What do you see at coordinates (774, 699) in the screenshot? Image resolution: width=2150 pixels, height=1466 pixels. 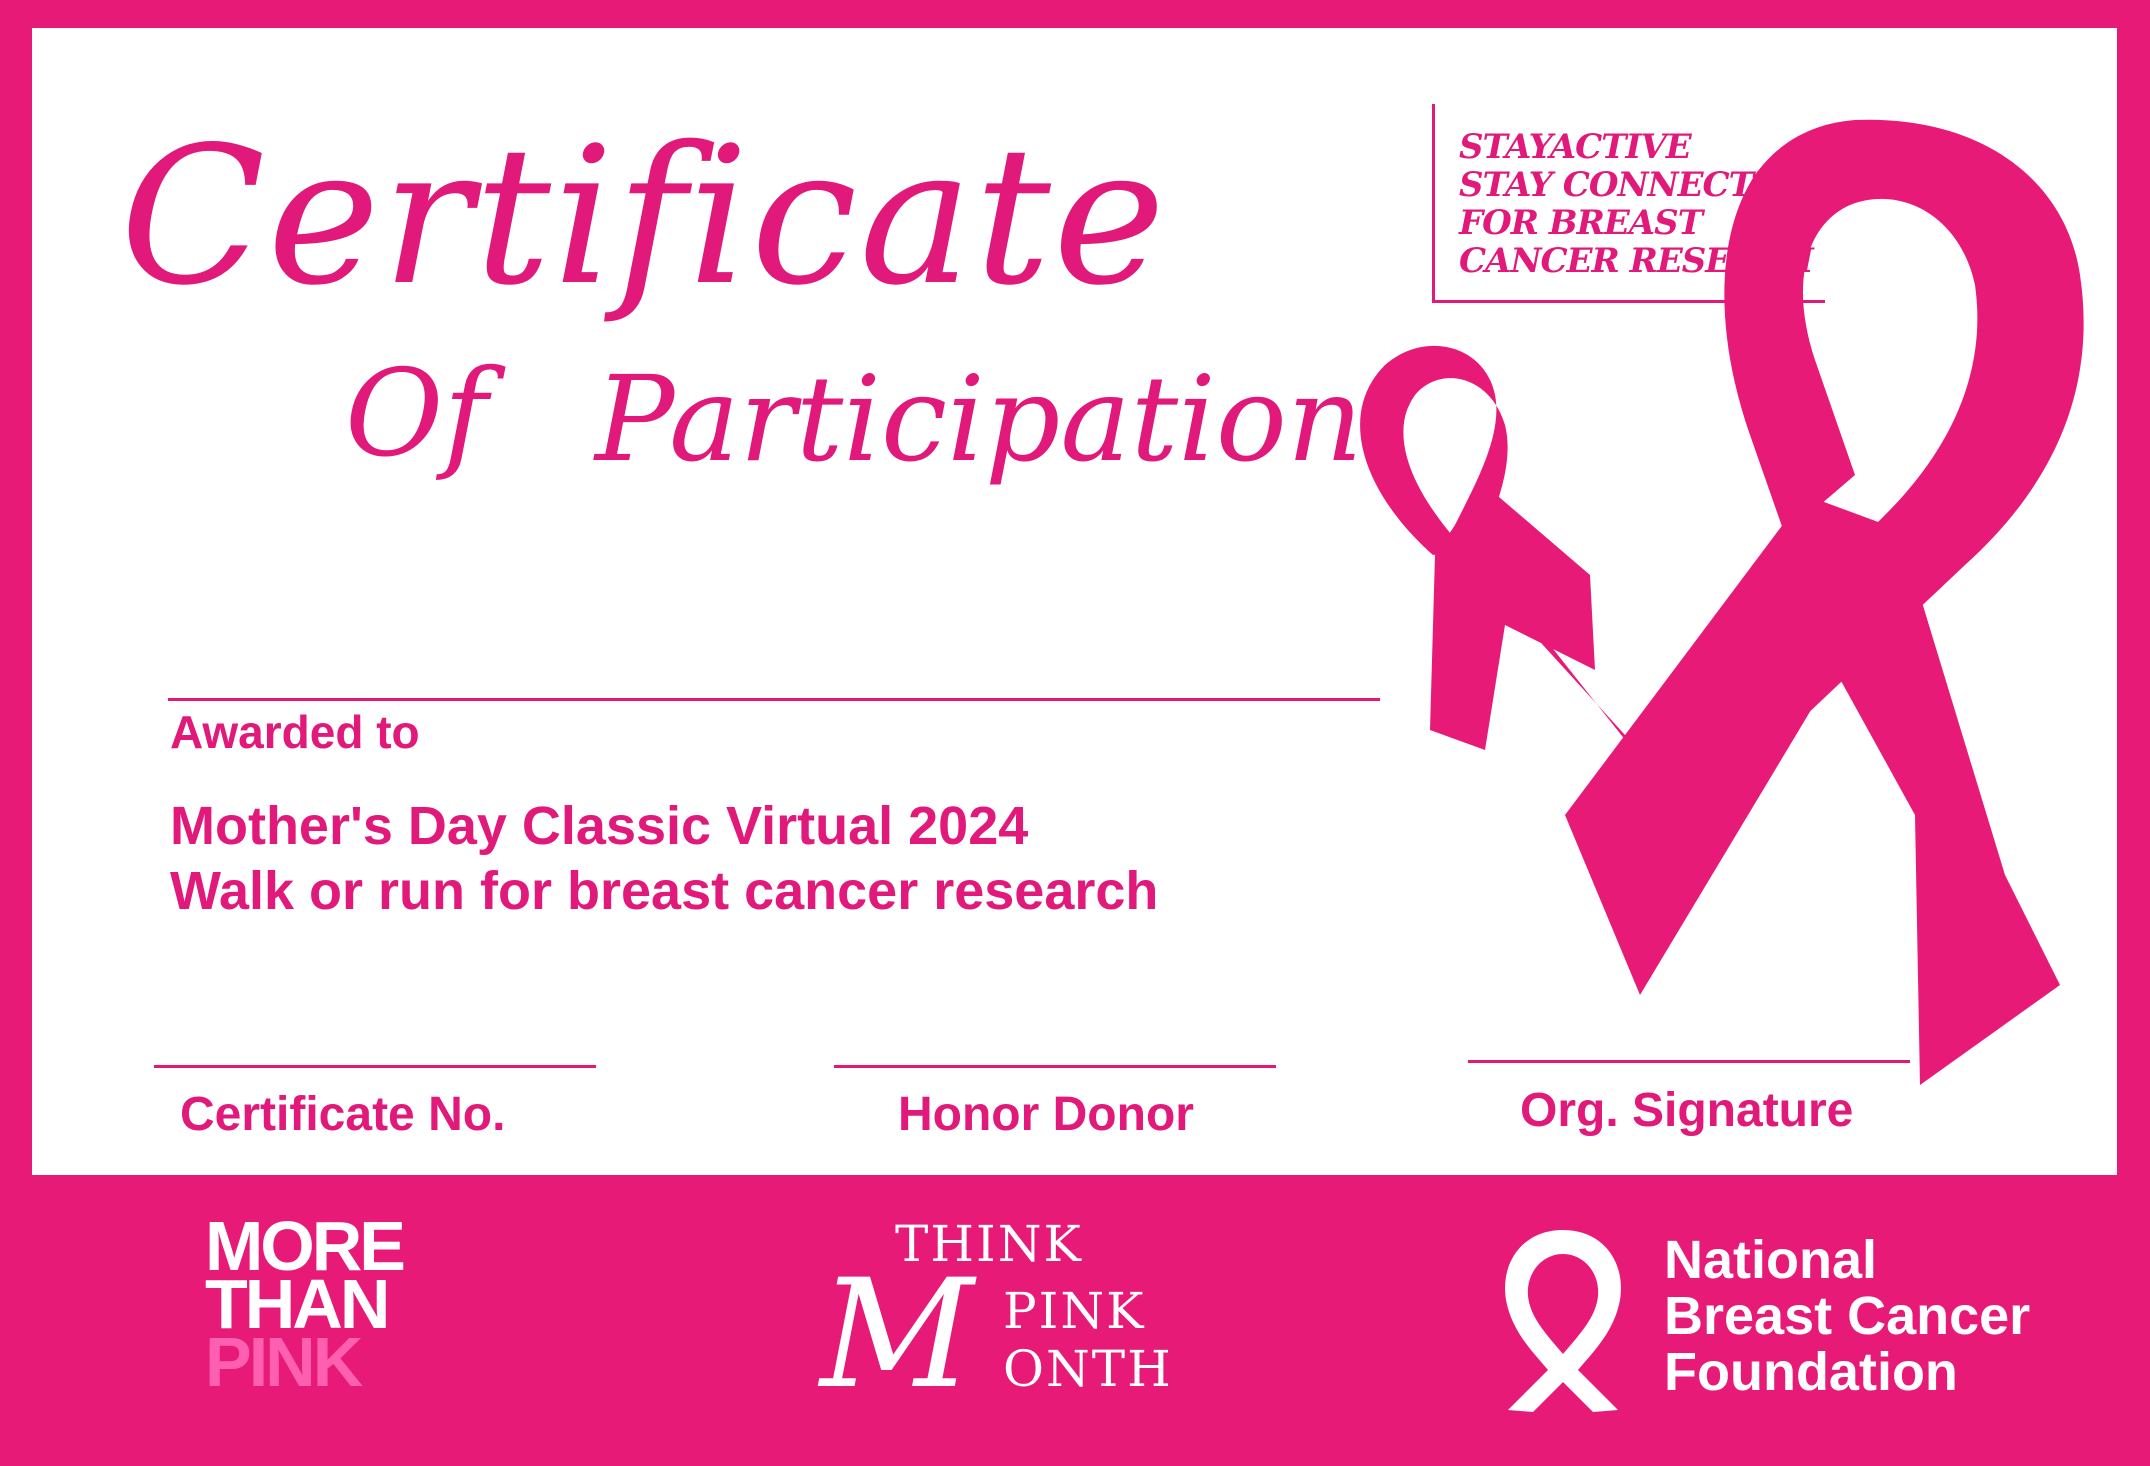 I see `recipient-line` at bounding box center [774, 699].